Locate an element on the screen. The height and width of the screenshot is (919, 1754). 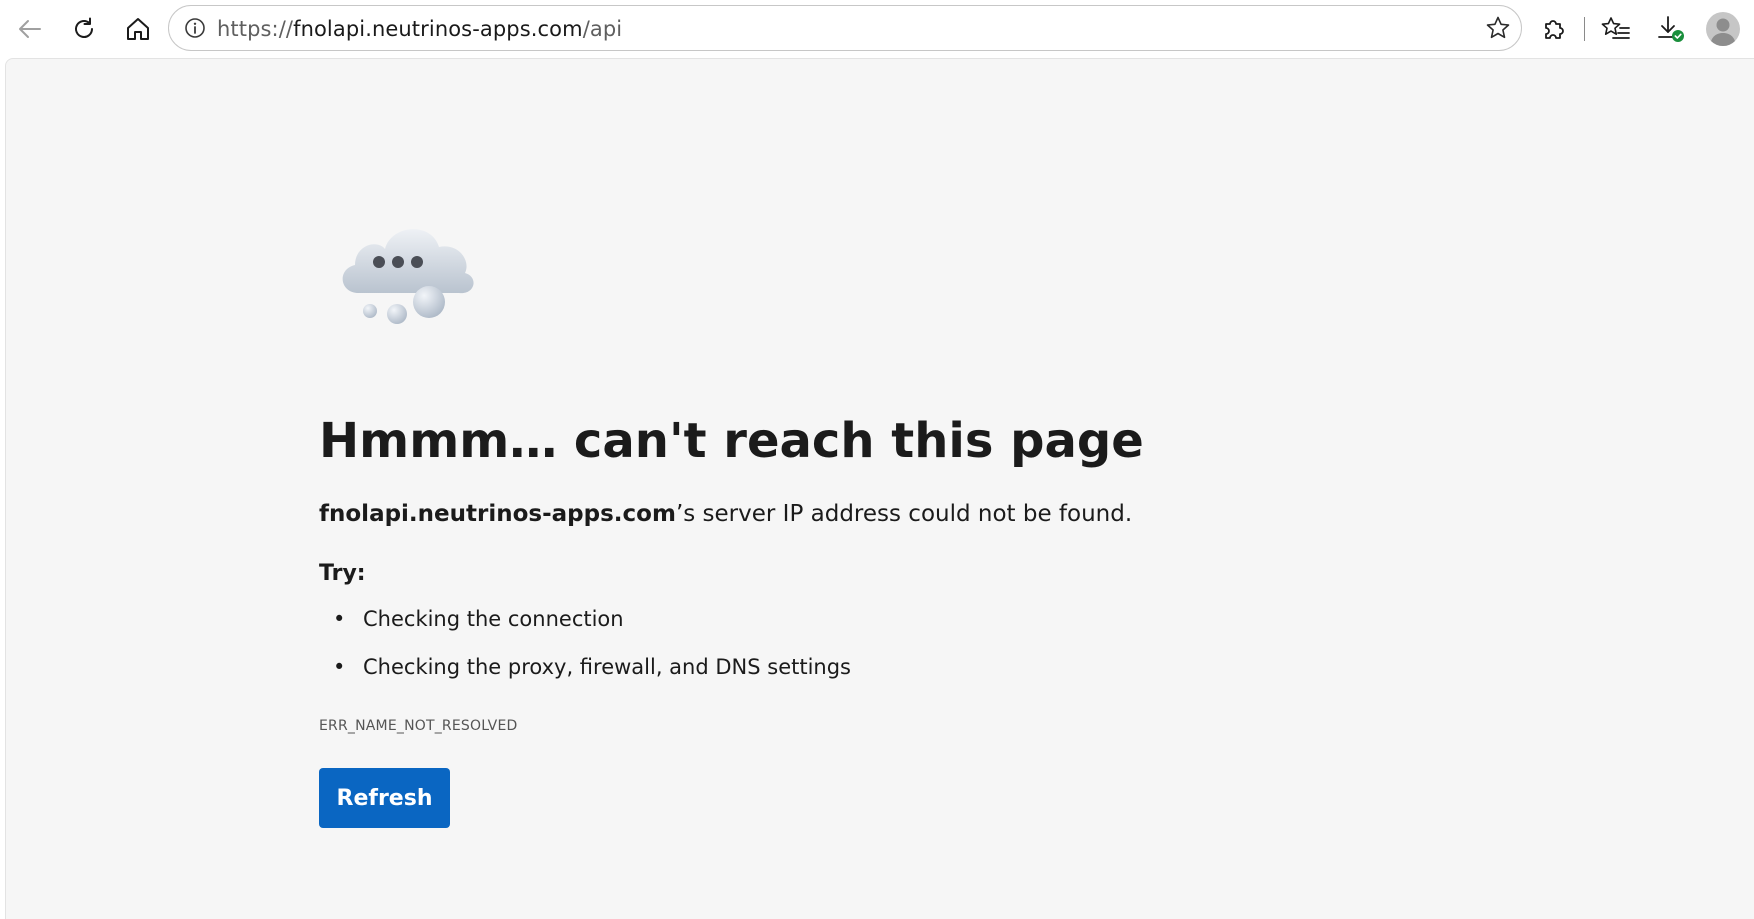
reload-button is located at coordinates (84, 29).